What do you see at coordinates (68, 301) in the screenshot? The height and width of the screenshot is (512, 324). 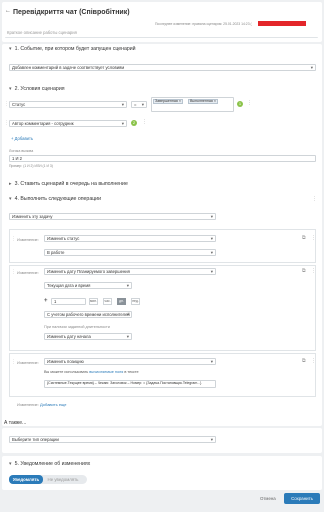 I see `op-date-amount: 1` at bounding box center [68, 301].